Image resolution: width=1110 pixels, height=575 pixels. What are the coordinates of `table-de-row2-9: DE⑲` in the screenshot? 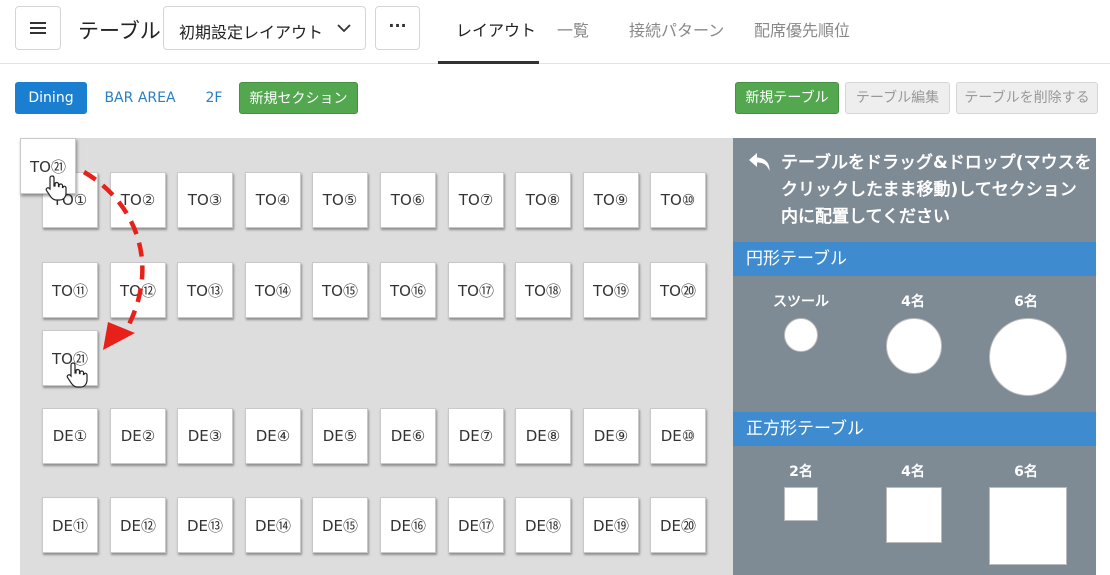 It's located at (611, 525).